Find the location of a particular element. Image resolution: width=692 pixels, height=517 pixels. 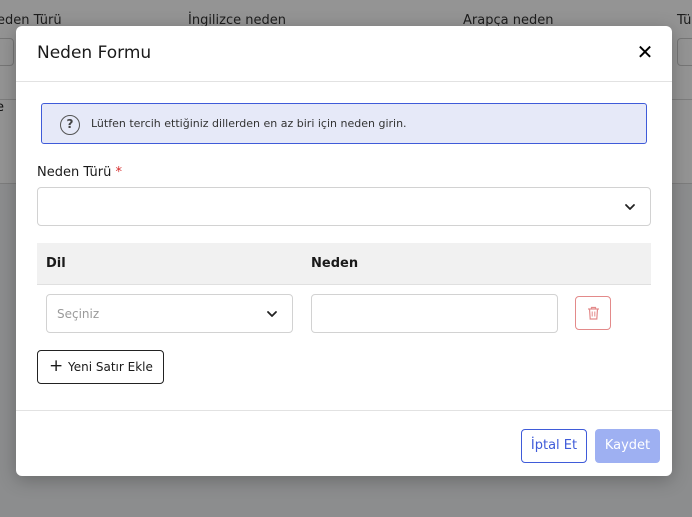

add-row-button: + Yeni Satır Ekle is located at coordinates (100, 367).